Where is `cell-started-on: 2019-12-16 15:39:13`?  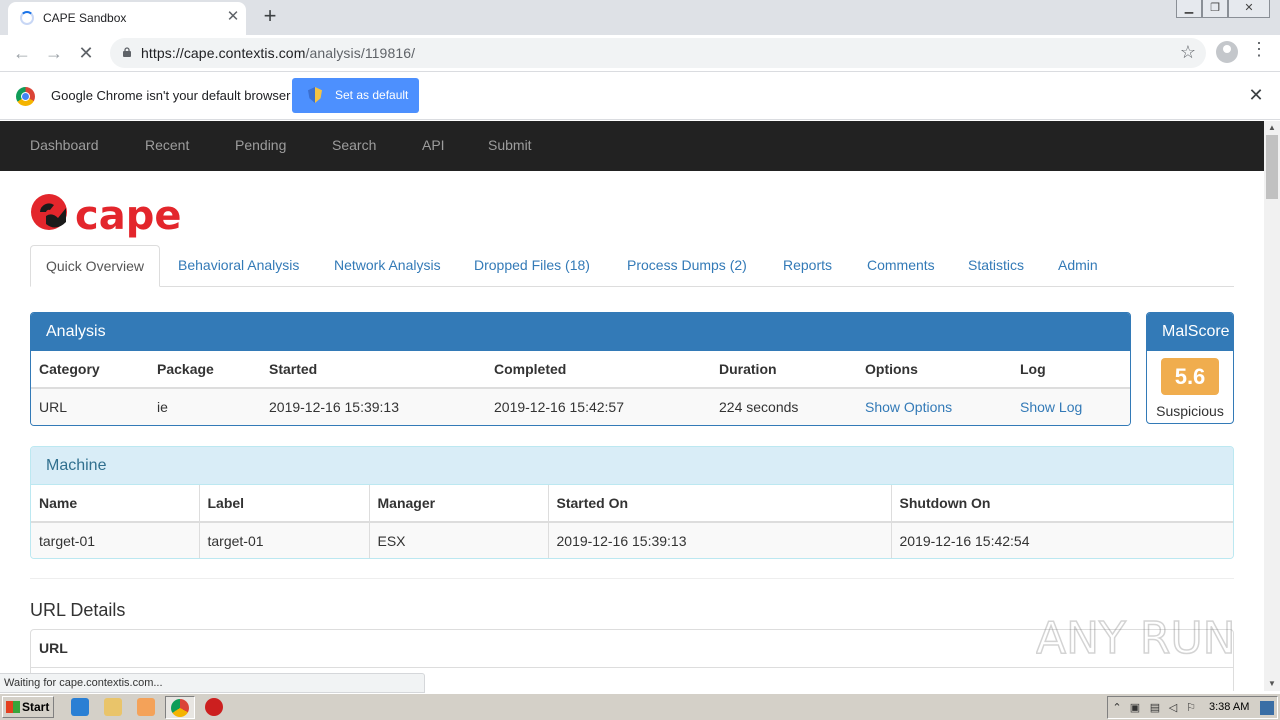 cell-started-on: 2019-12-16 15:39:13 is located at coordinates (720, 540).